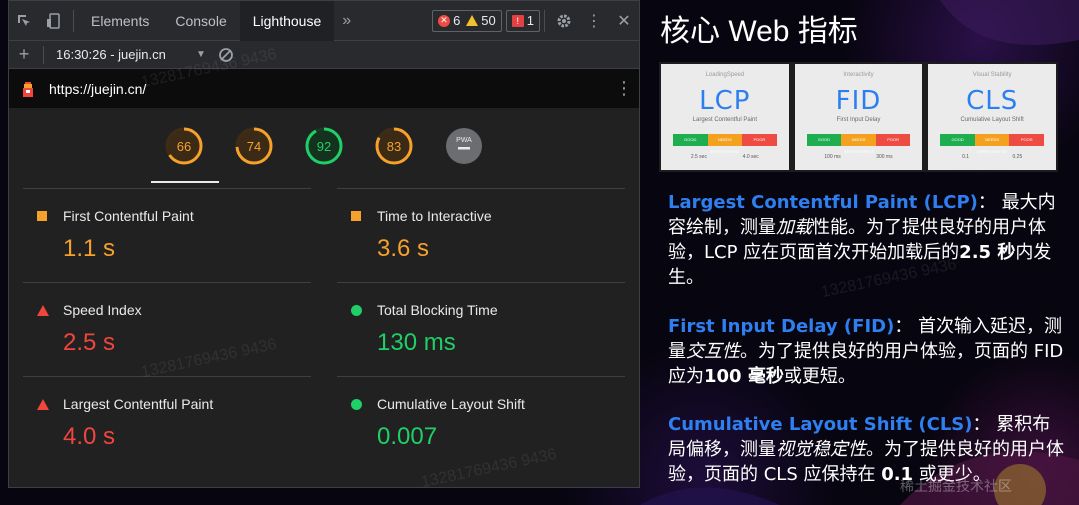 This screenshot has width=1079, height=505. What do you see at coordinates (128, 216) in the screenshot?
I see `metric-name: First Contentful Paint` at bounding box center [128, 216].